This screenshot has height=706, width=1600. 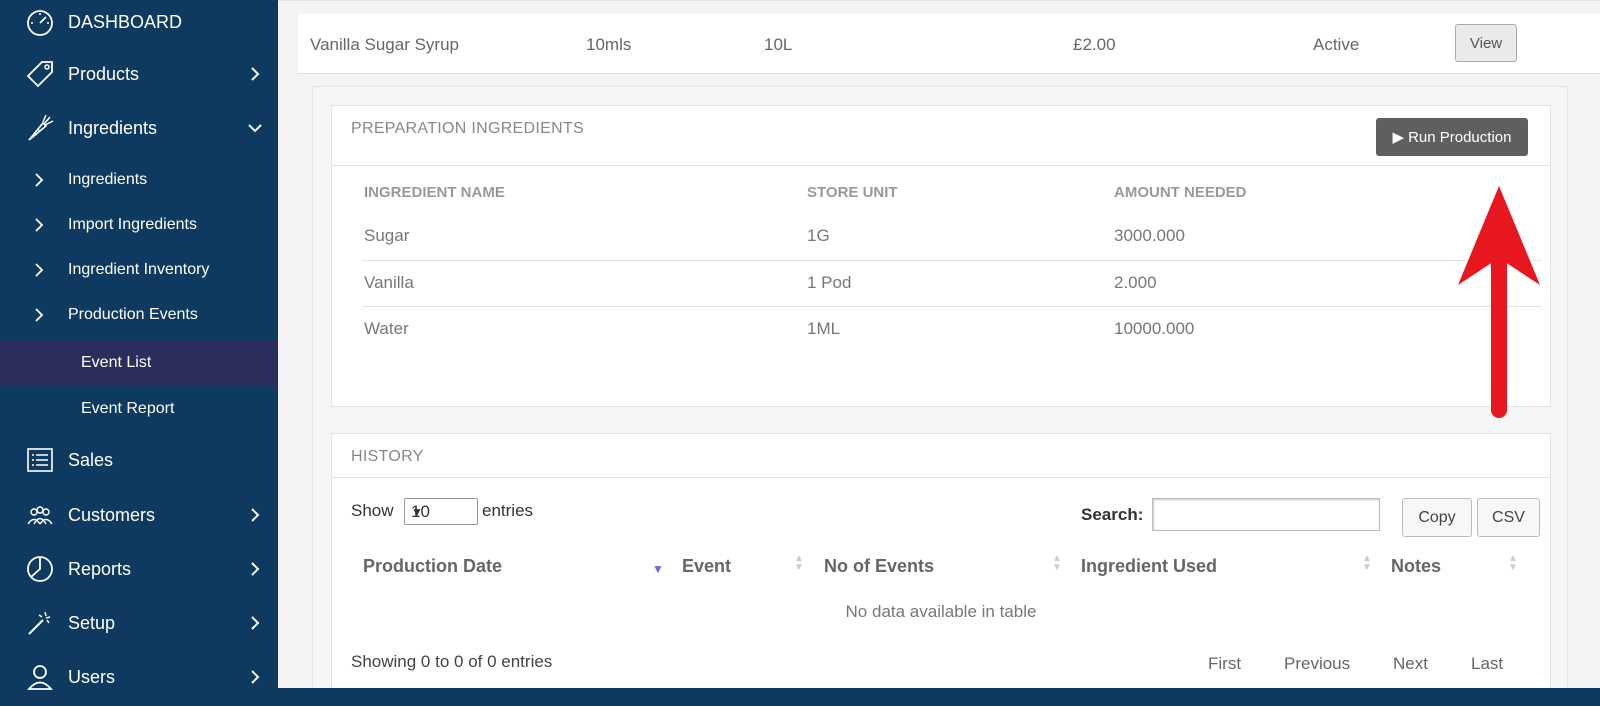 I want to click on users-group-icon, so click(x=40, y=515).